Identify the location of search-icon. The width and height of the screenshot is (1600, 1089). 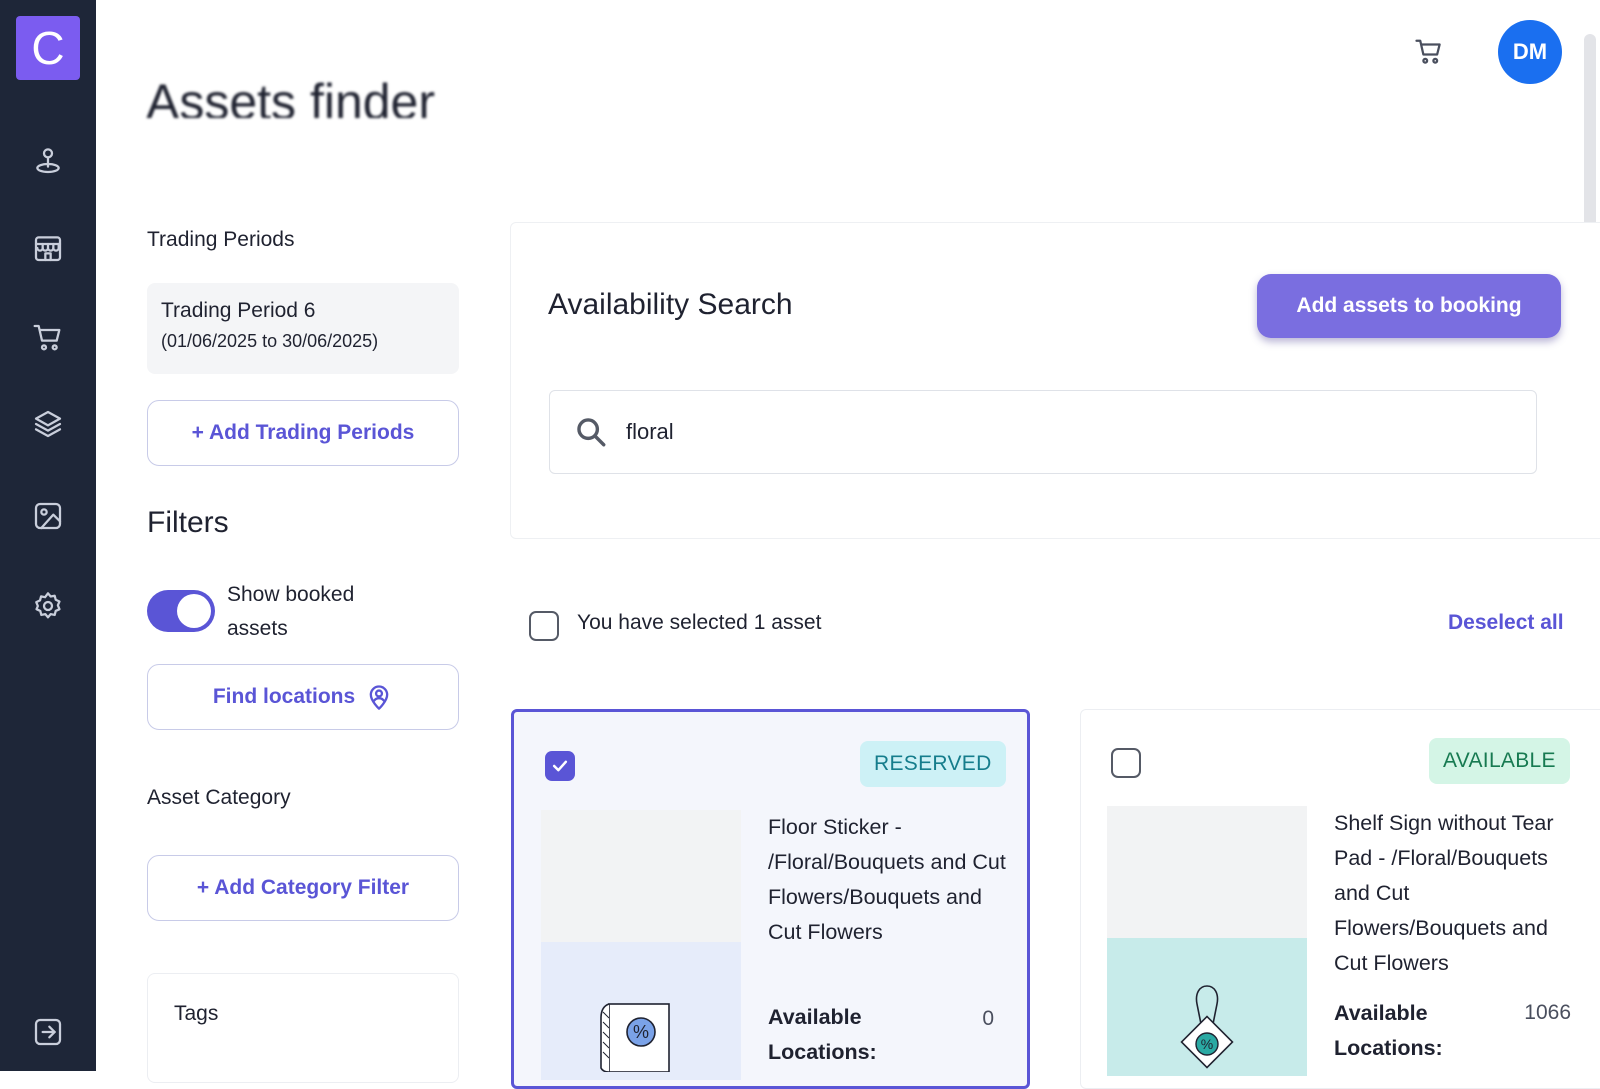
(591, 432).